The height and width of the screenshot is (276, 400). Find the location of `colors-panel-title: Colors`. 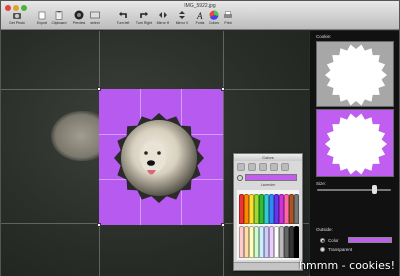

colors-panel-title: Colors is located at coordinates (268, 157).